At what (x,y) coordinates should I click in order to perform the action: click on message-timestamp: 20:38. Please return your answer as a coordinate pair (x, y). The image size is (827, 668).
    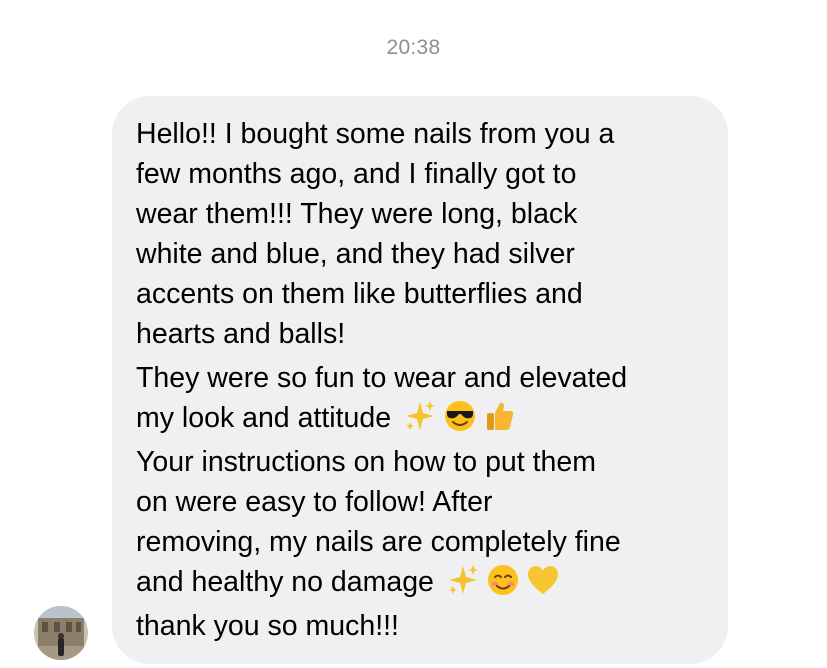
    Looking at the image, I should click on (413, 47).